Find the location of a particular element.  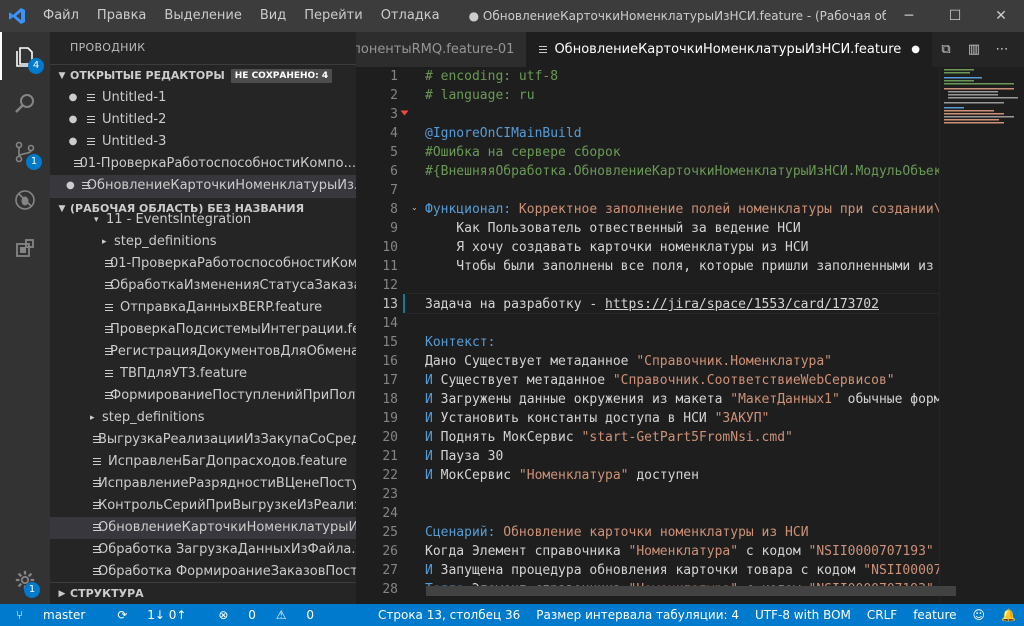

code-line: И МокСервис "Номенклатура" доступен is located at coordinates (715, 475).